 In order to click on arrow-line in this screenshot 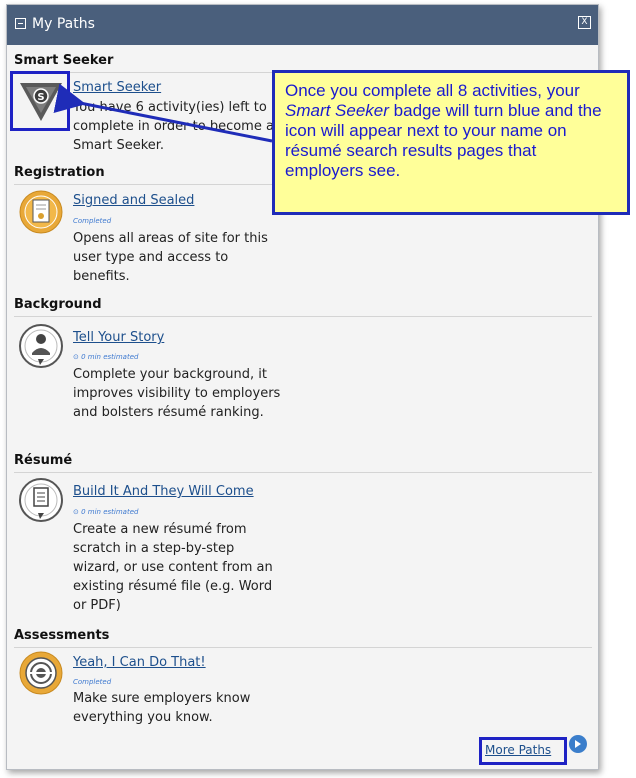, I will do `click(163, 113)`.